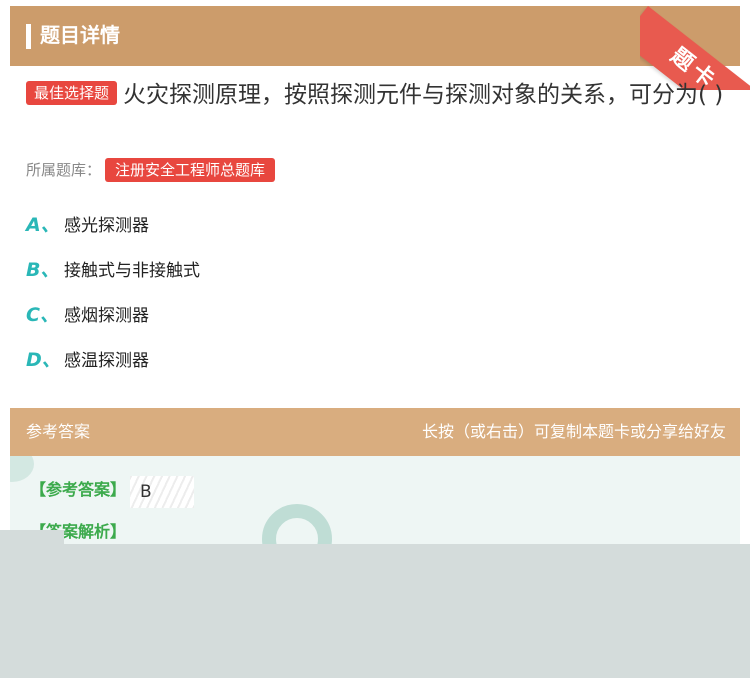  Describe the element at coordinates (375, 36) in the screenshot. I see `page-header: 题目详情` at that location.